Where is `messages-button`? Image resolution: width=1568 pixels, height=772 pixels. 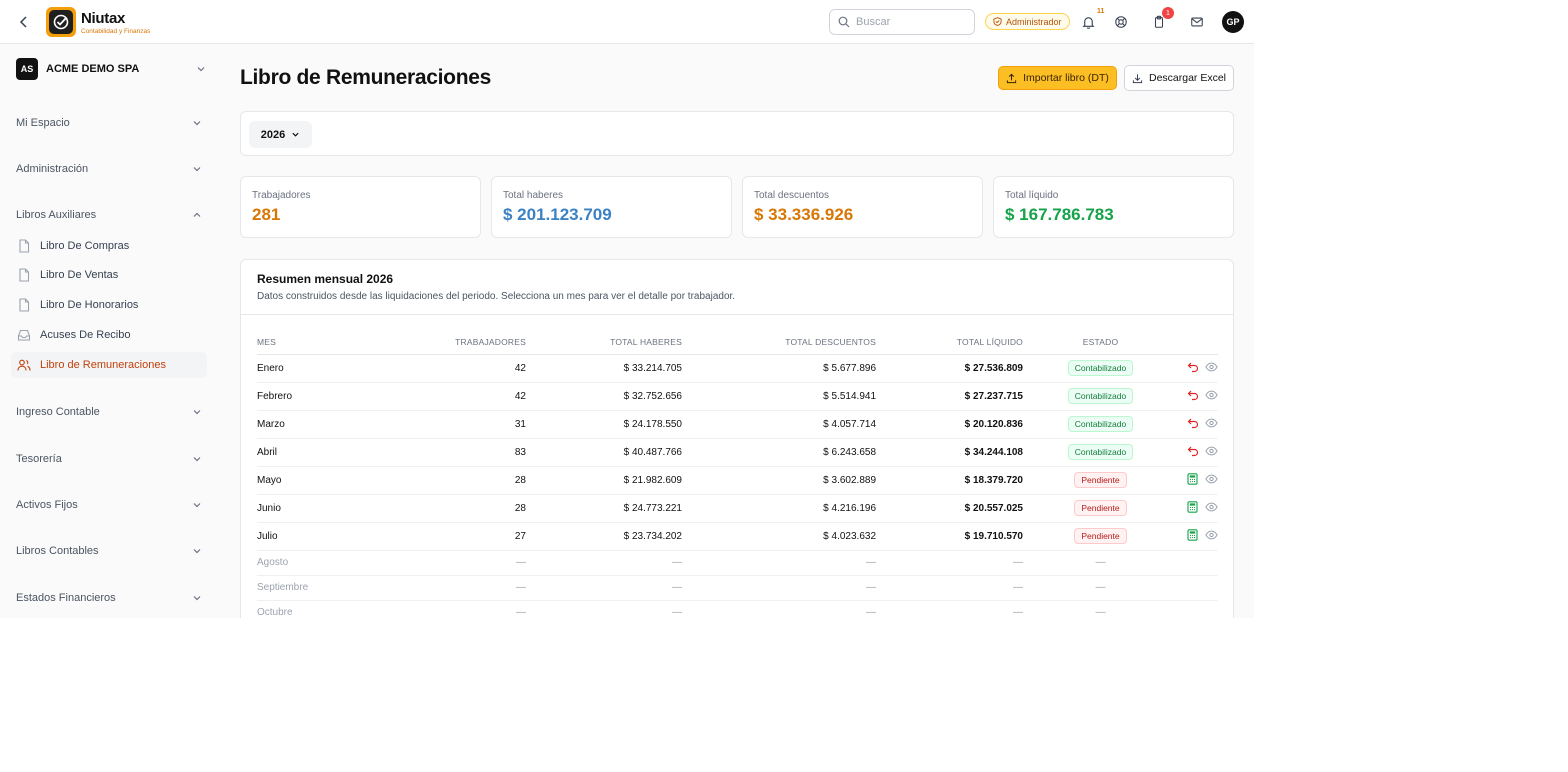 messages-button is located at coordinates (1197, 22).